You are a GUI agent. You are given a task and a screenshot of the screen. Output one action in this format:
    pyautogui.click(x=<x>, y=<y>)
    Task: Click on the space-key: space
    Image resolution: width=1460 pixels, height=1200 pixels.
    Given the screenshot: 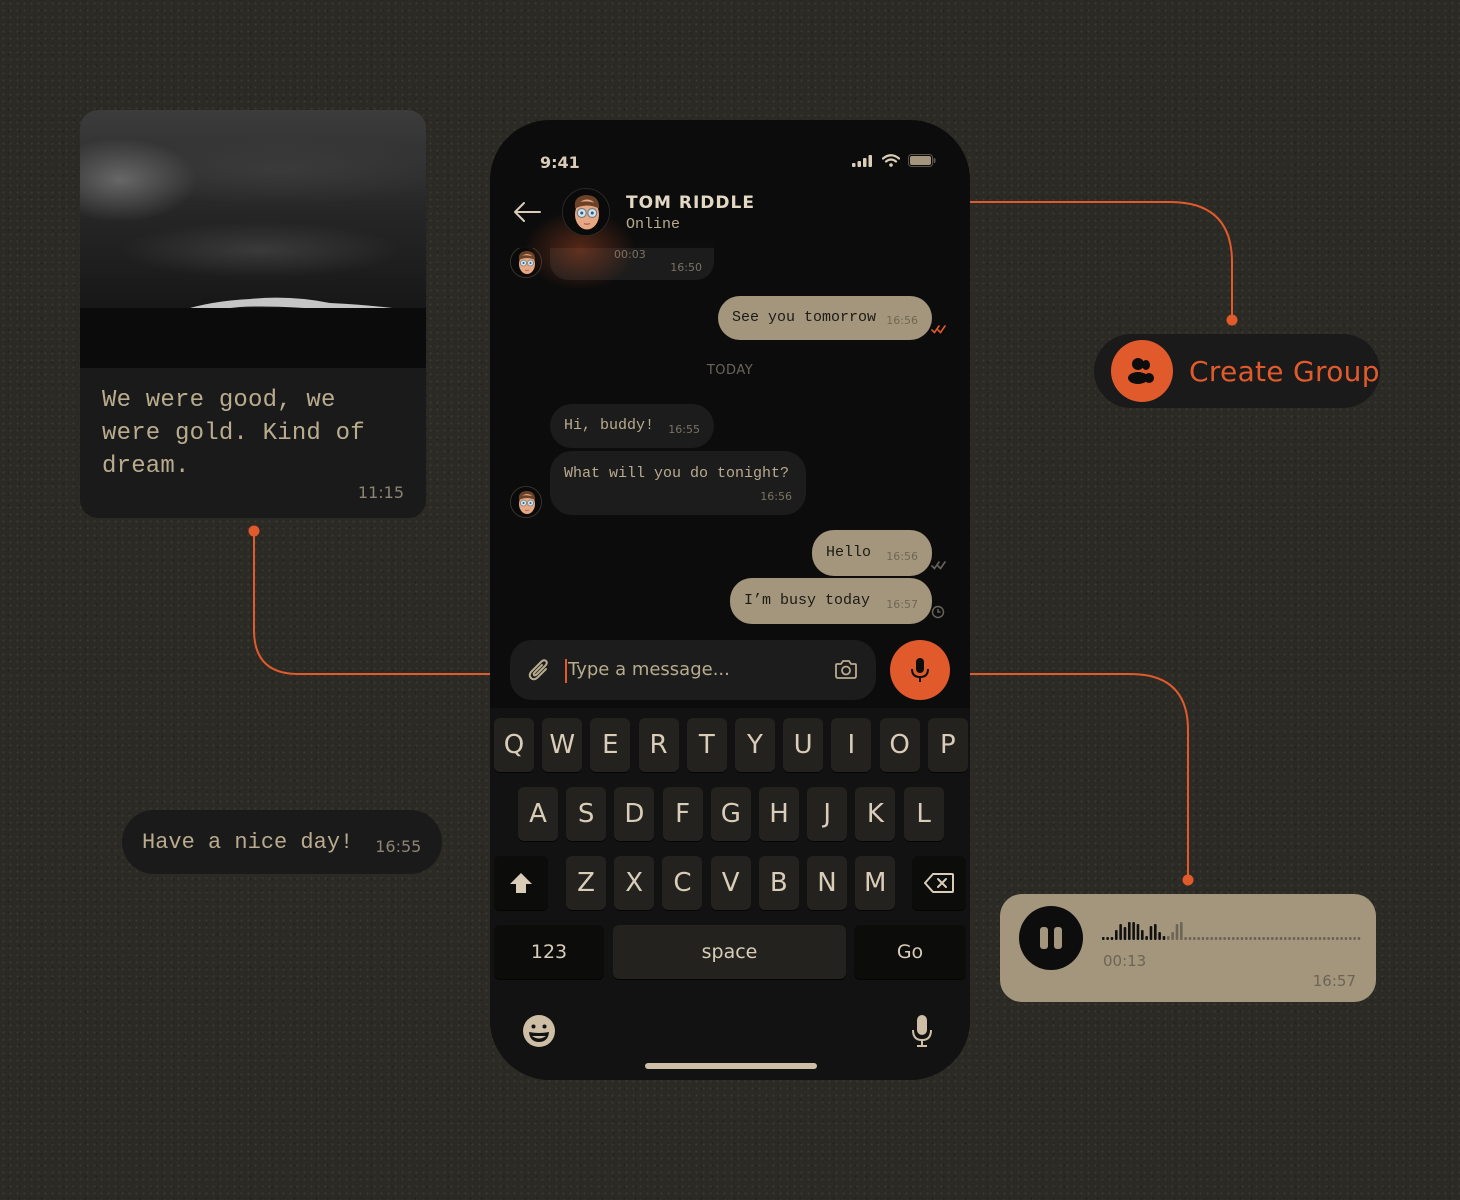 What is the action you would take?
    pyautogui.click(x=729, y=952)
    